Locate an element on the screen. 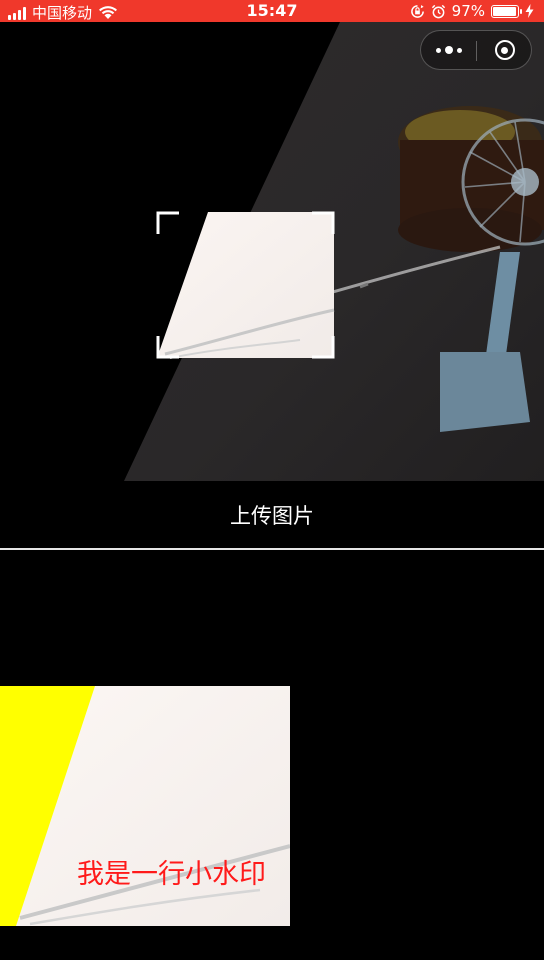 The width and height of the screenshot is (544, 960). watermark-text: 我是一行小水印 is located at coordinates (171, 874).